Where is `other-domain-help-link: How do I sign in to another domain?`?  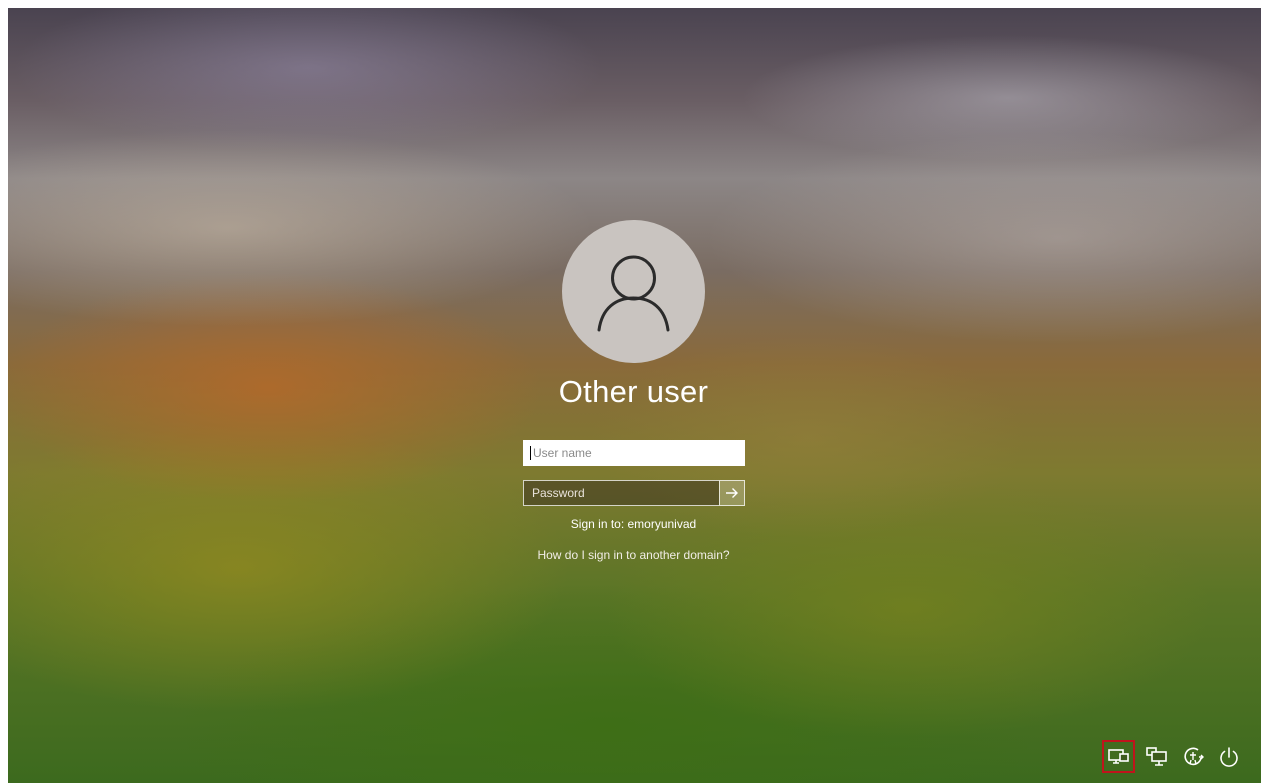
other-domain-help-link: How do I sign in to another domain? is located at coordinates (633, 555).